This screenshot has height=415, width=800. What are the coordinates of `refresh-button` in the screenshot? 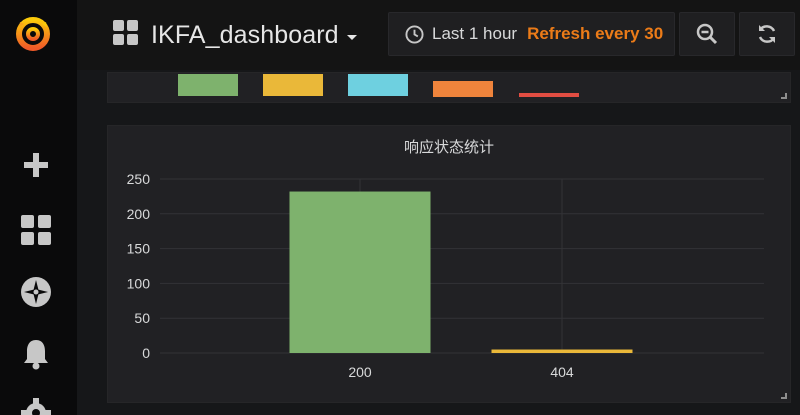 It's located at (767, 34).